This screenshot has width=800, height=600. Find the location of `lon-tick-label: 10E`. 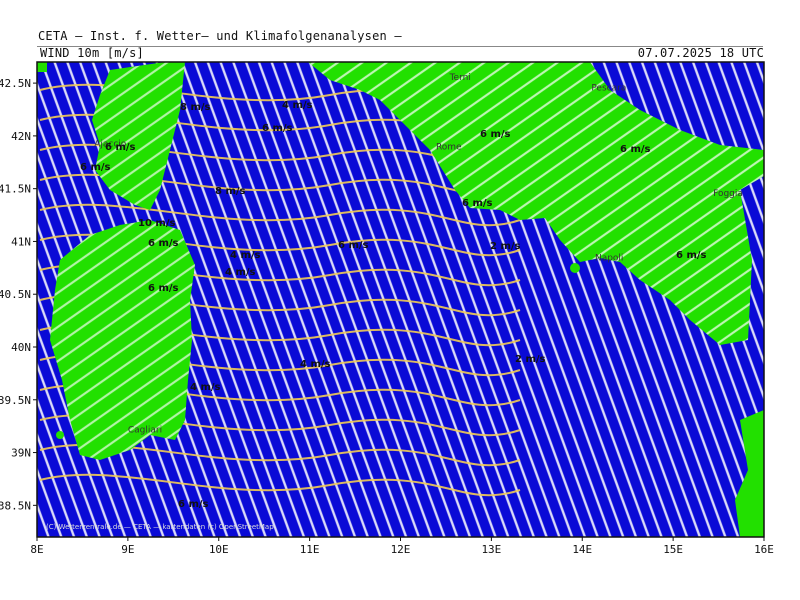

lon-tick-label: 10E is located at coordinates (219, 549).